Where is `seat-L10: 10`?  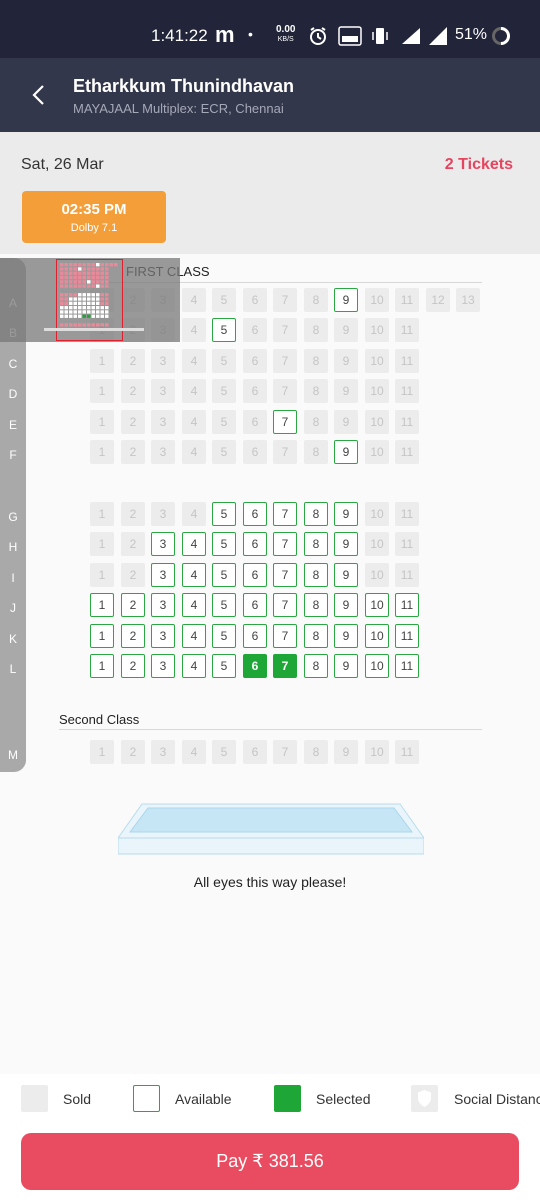
seat-L10: 10 is located at coordinates (377, 666).